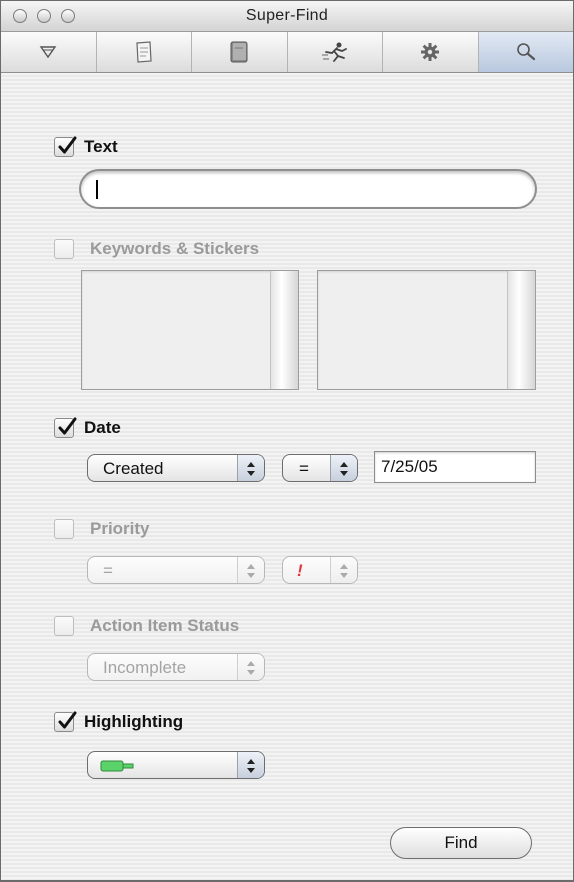 This screenshot has height=882, width=574. Describe the element at coordinates (175, 248) in the screenshot. I see `keywords-label: Keywords & Stickers` at that location.